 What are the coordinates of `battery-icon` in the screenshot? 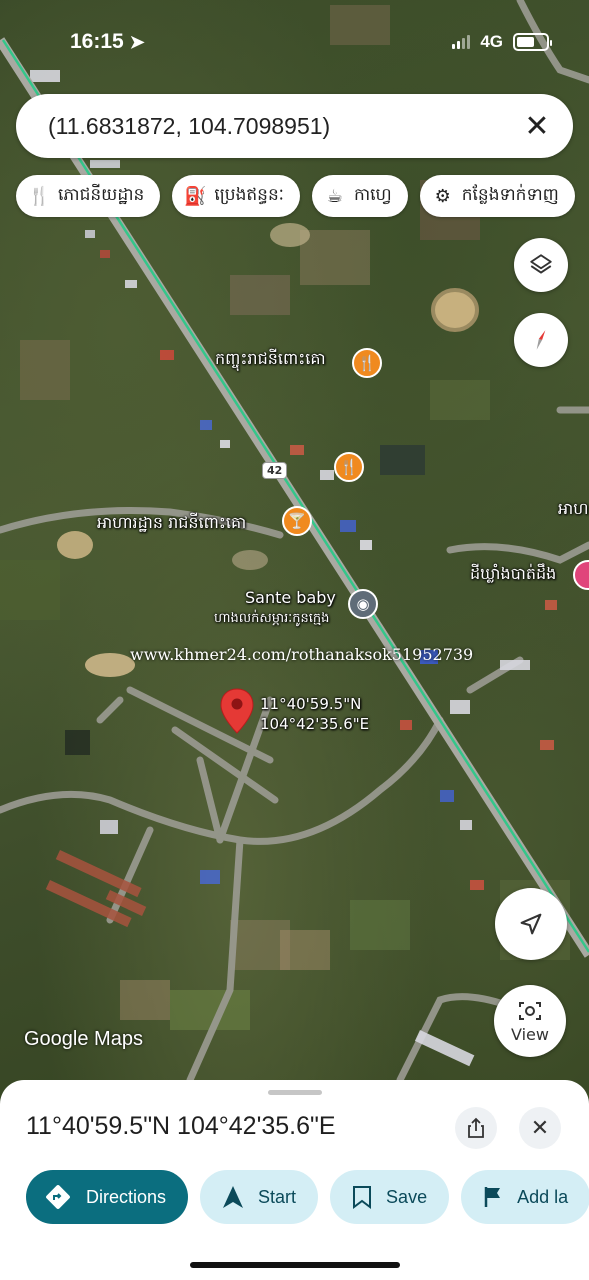 It's located at (532, 42).